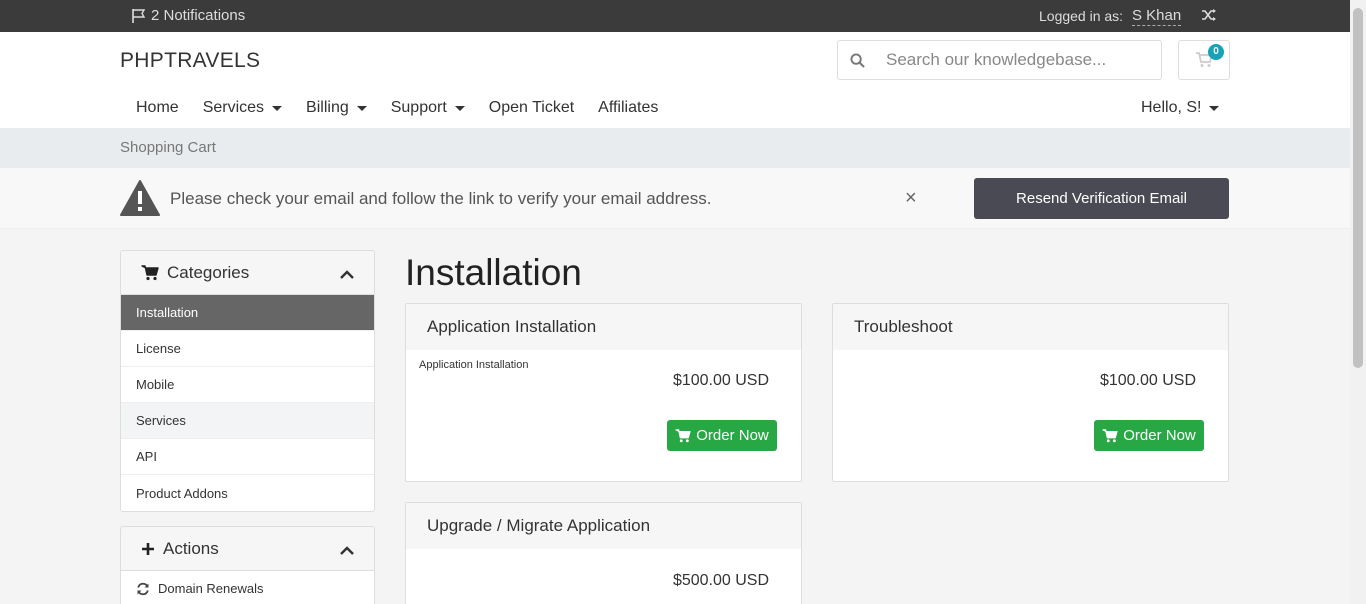 The width and height of the screenshot is (1366, 604). Describe the element at coordinates (1101, 198) in the screenshot. I see `resend-verification-button: Resend Verification Email` at that location.